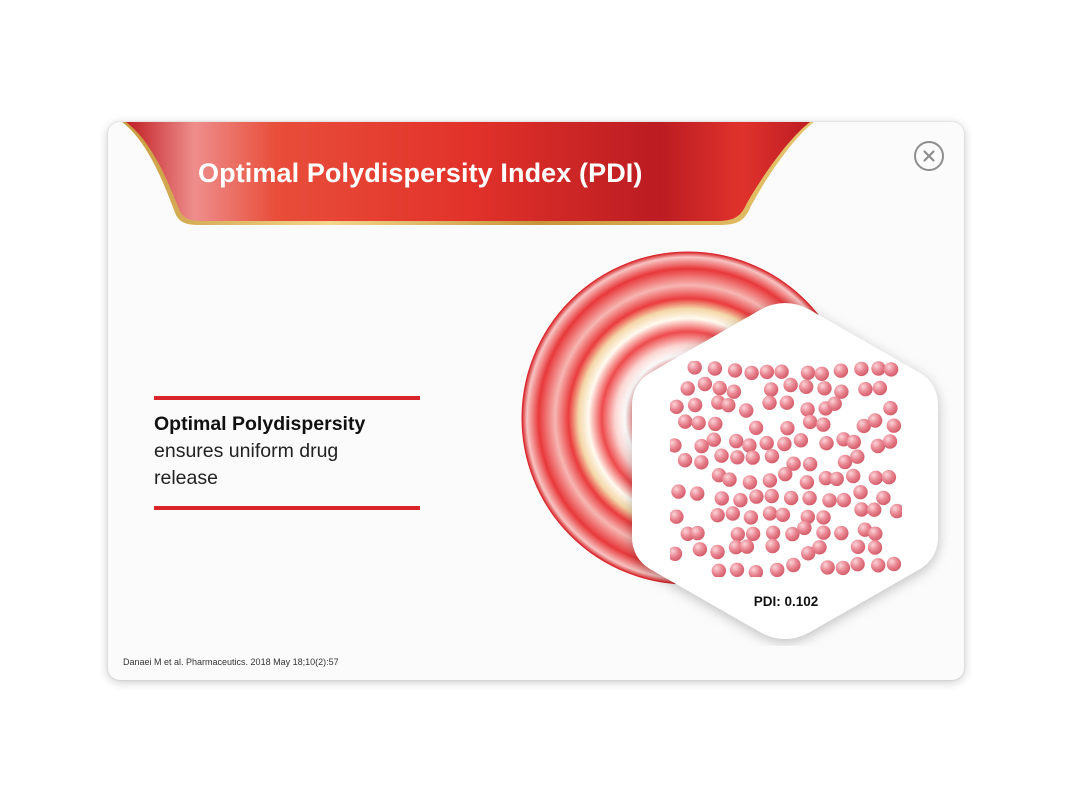  Describe the element at coordinates (246, 451) in the screenshot. I see `callout-line-2: ensures uniform drug` at that location.